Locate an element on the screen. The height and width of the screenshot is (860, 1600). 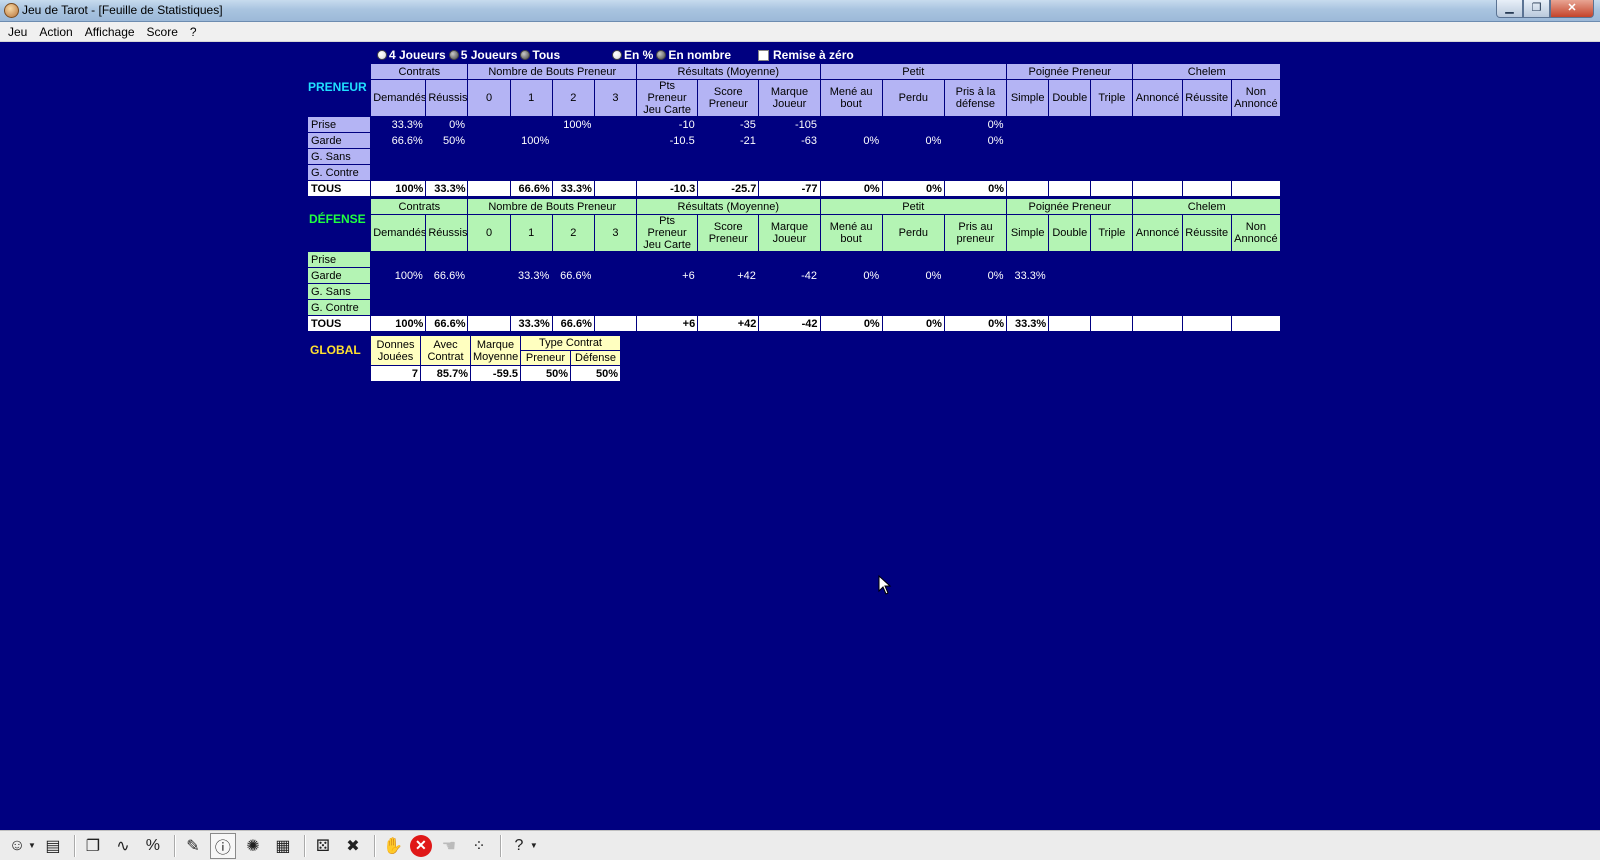
reset-checkbox is located at coordinates (763, 55).